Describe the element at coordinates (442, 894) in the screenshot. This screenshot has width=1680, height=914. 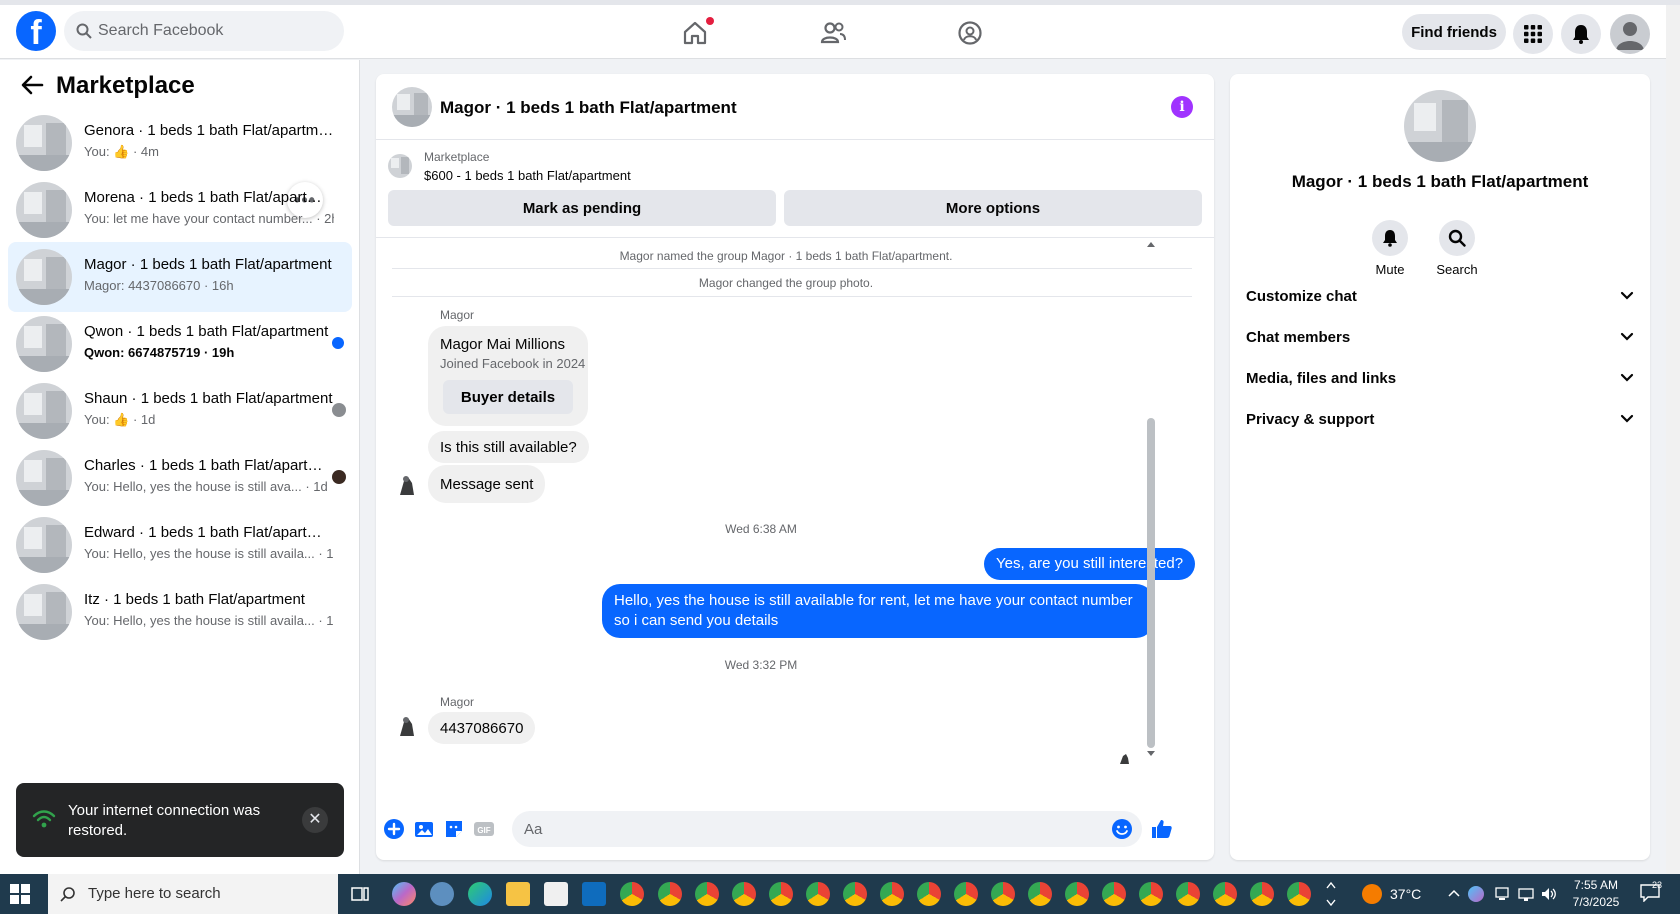
I see `app-icon` at that location.